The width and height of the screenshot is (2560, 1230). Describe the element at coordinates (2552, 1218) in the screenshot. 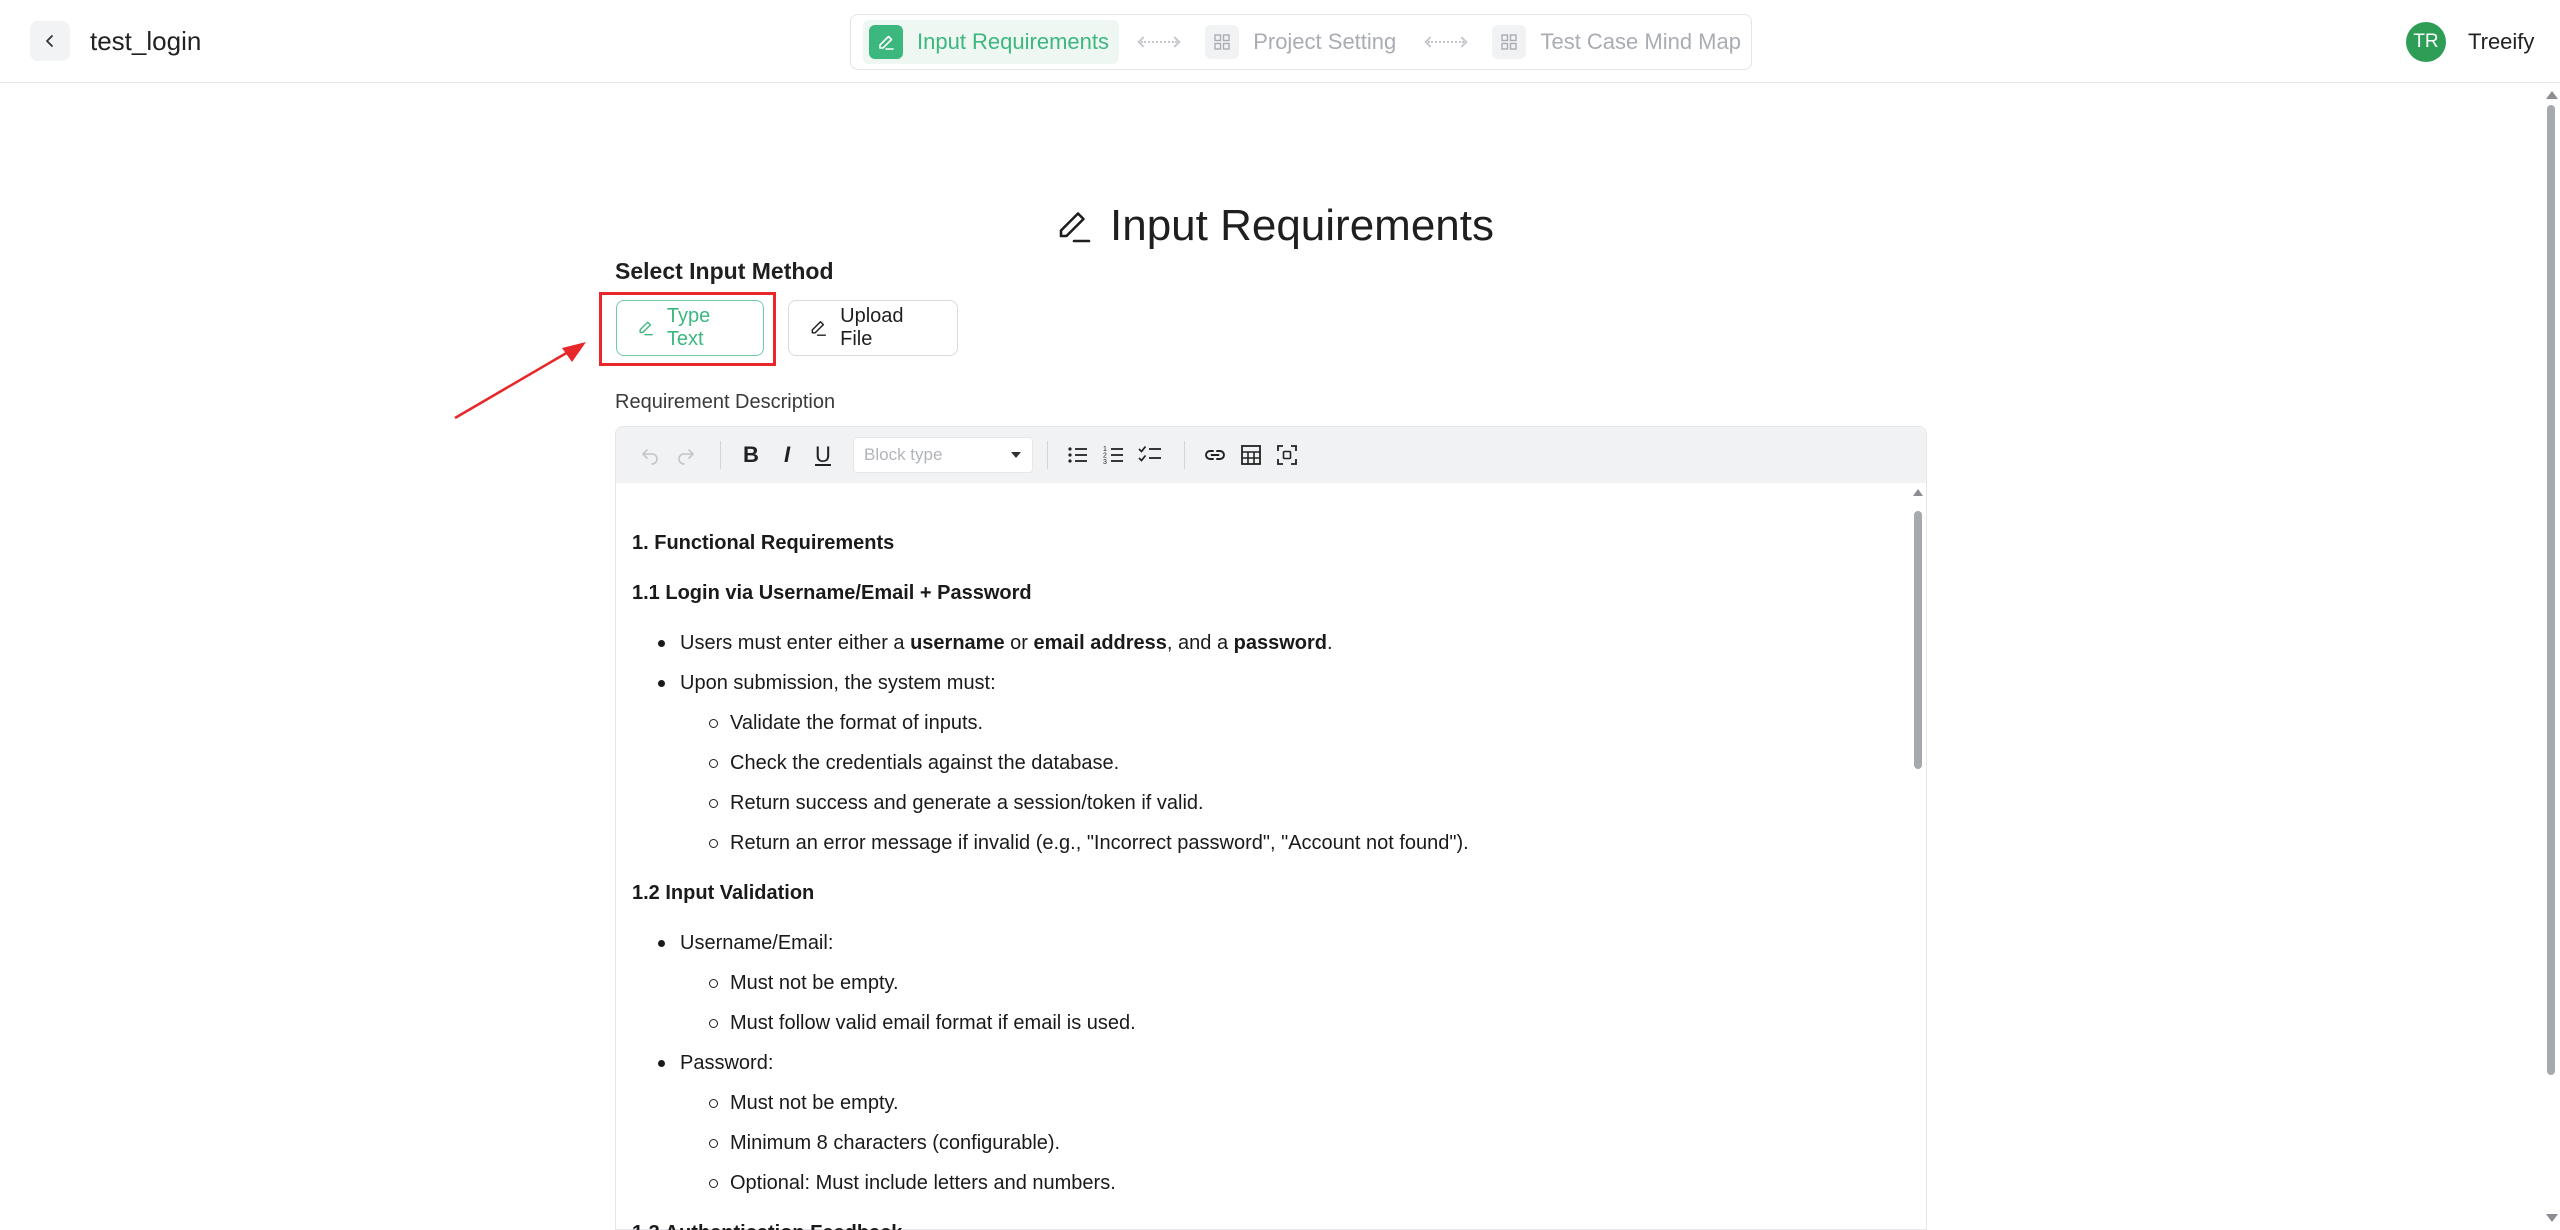

I see `scroll-down-arrow` at that location.